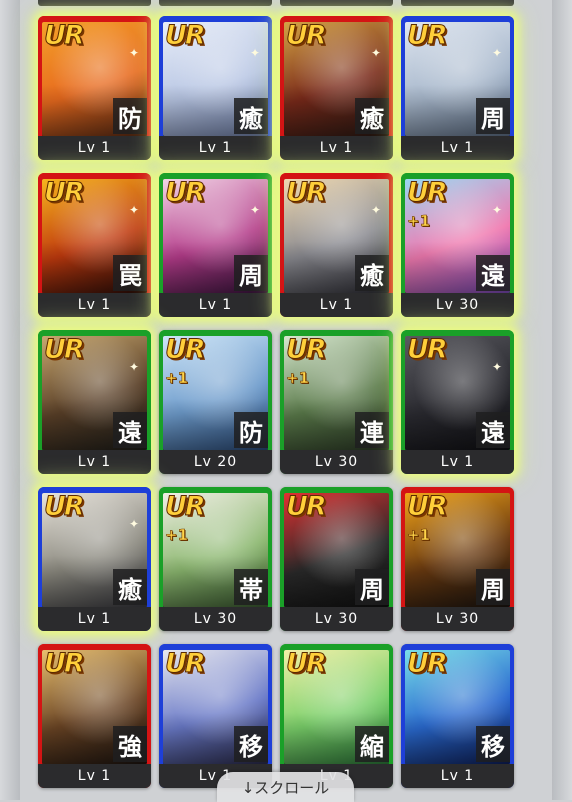 Image resolution: width=572 pixels, height=802 pixels. What do you see at coordinates (215, 402) in the screenshot?
I see `character-card: UR +1 防 Lv 20` at bounding box center [215, 402].